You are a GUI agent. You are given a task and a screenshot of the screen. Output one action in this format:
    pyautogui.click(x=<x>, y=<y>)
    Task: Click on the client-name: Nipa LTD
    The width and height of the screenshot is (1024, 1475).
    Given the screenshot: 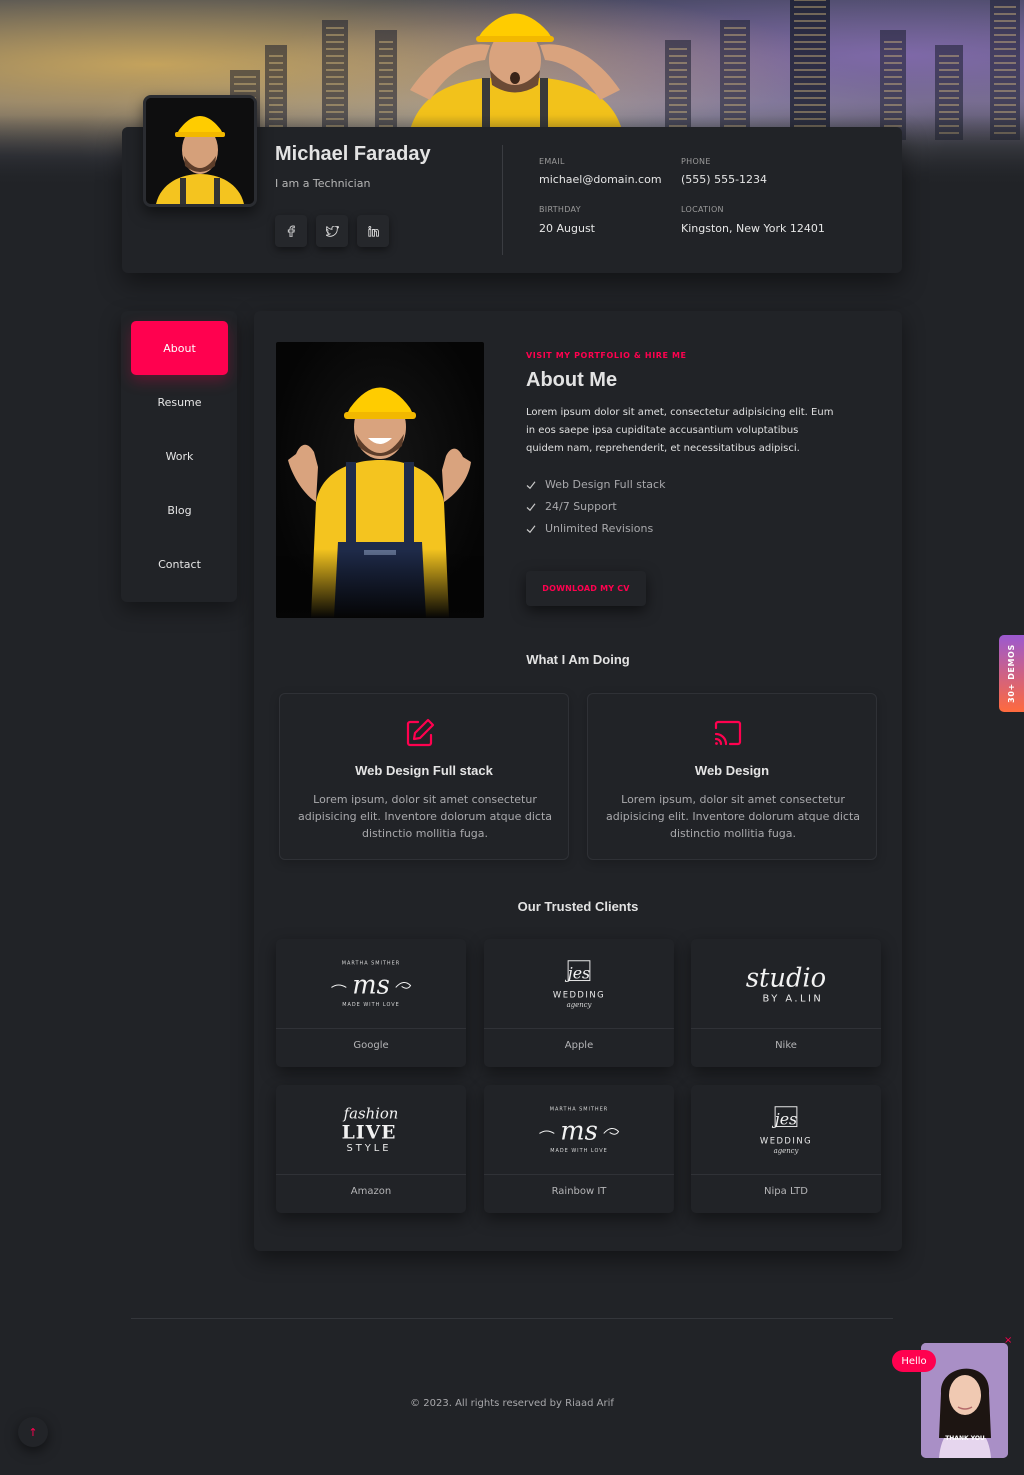 What is the action you would take?
    pyautogui.click(x=786, y=1191)
    